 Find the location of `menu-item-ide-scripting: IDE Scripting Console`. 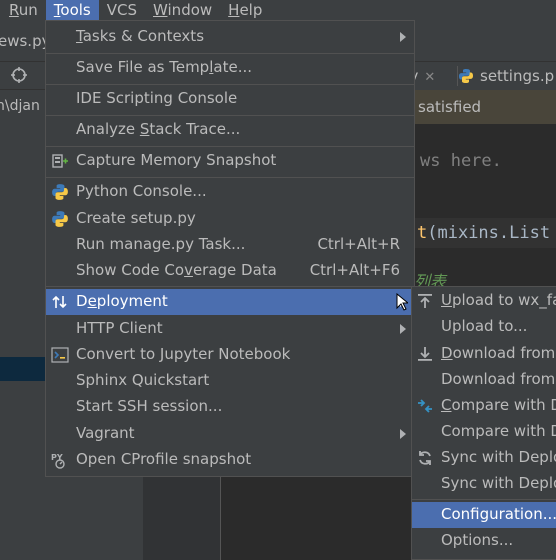

menu-item-ide-scripting: IDE Scripting Console is located at coordinates (230, 99).